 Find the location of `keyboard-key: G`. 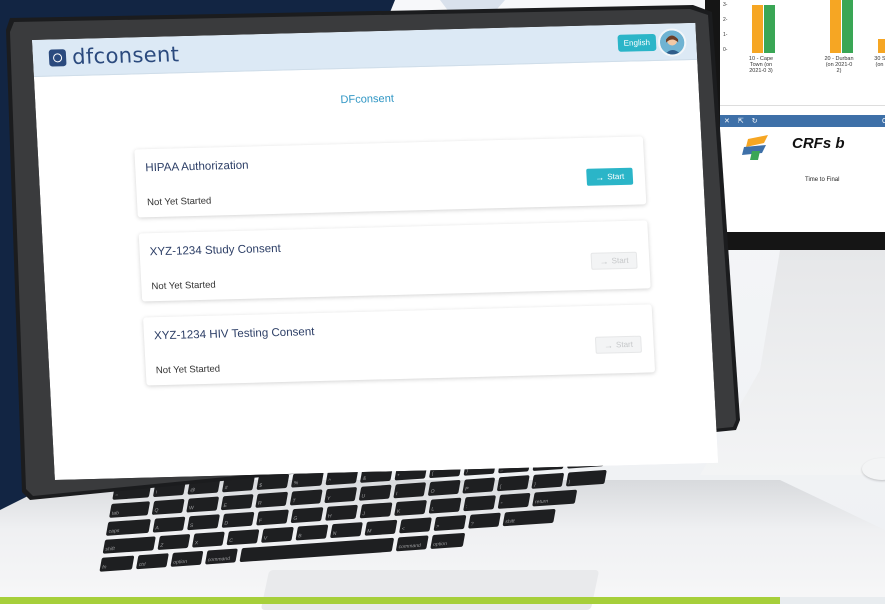

keyboard-key: G is located at coordinates (307, 515).